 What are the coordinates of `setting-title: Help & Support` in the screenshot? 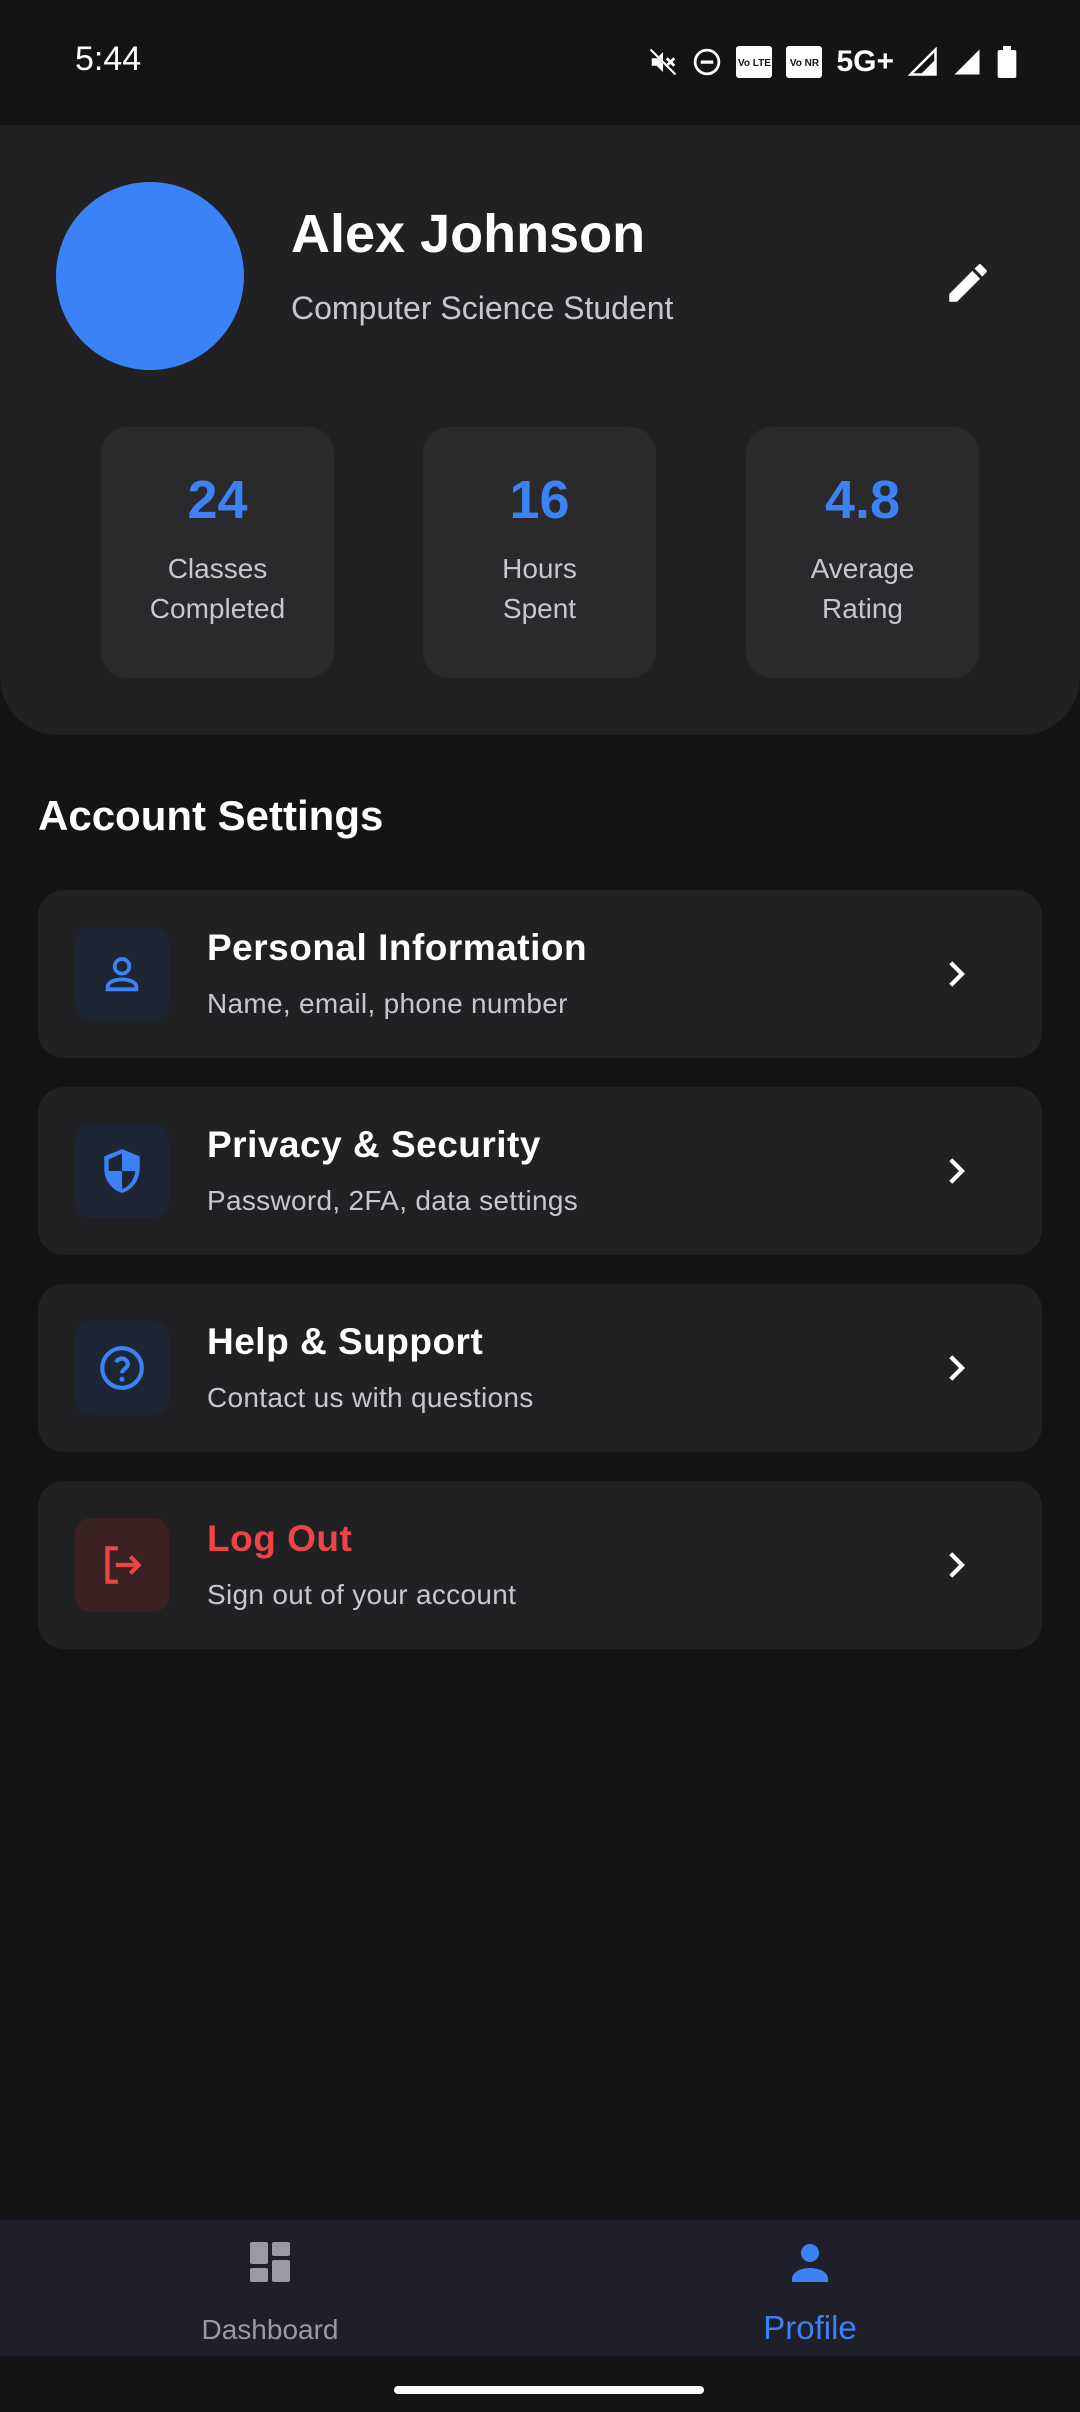 It's located at (345, 1341).